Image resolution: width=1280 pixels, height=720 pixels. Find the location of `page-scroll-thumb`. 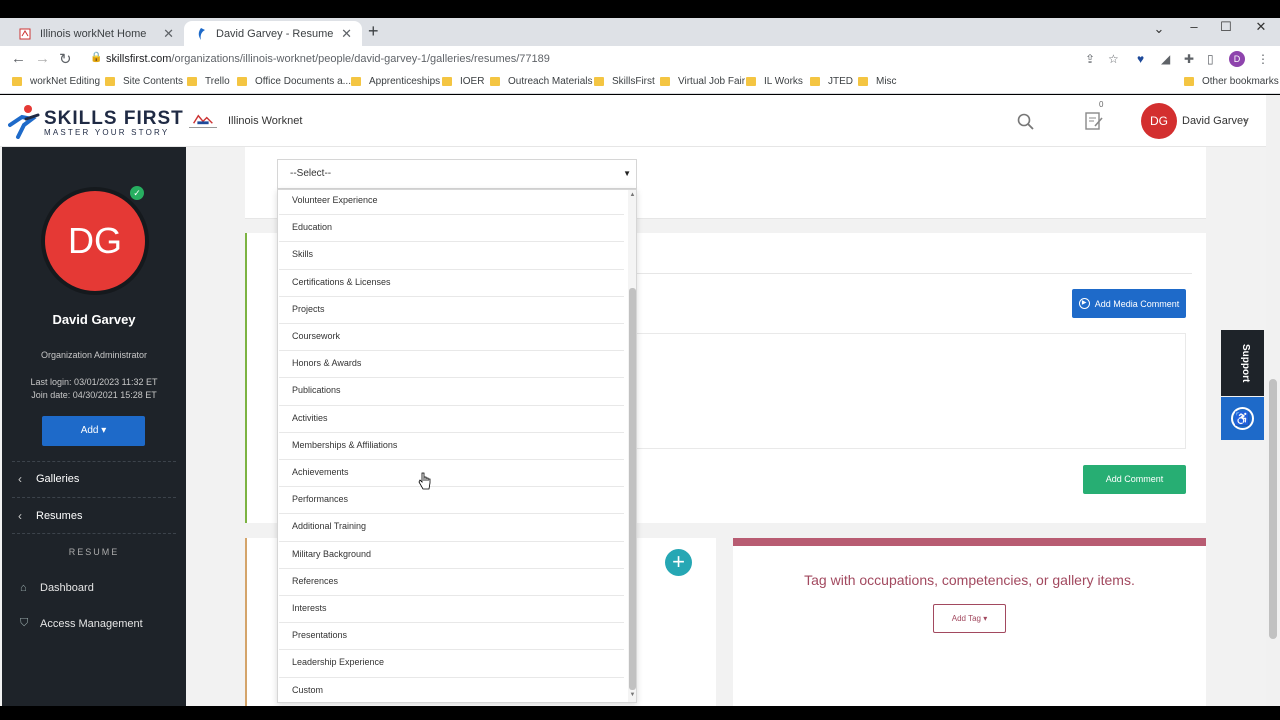

page-scroll-thumb is located at coordinates (1273, 509).